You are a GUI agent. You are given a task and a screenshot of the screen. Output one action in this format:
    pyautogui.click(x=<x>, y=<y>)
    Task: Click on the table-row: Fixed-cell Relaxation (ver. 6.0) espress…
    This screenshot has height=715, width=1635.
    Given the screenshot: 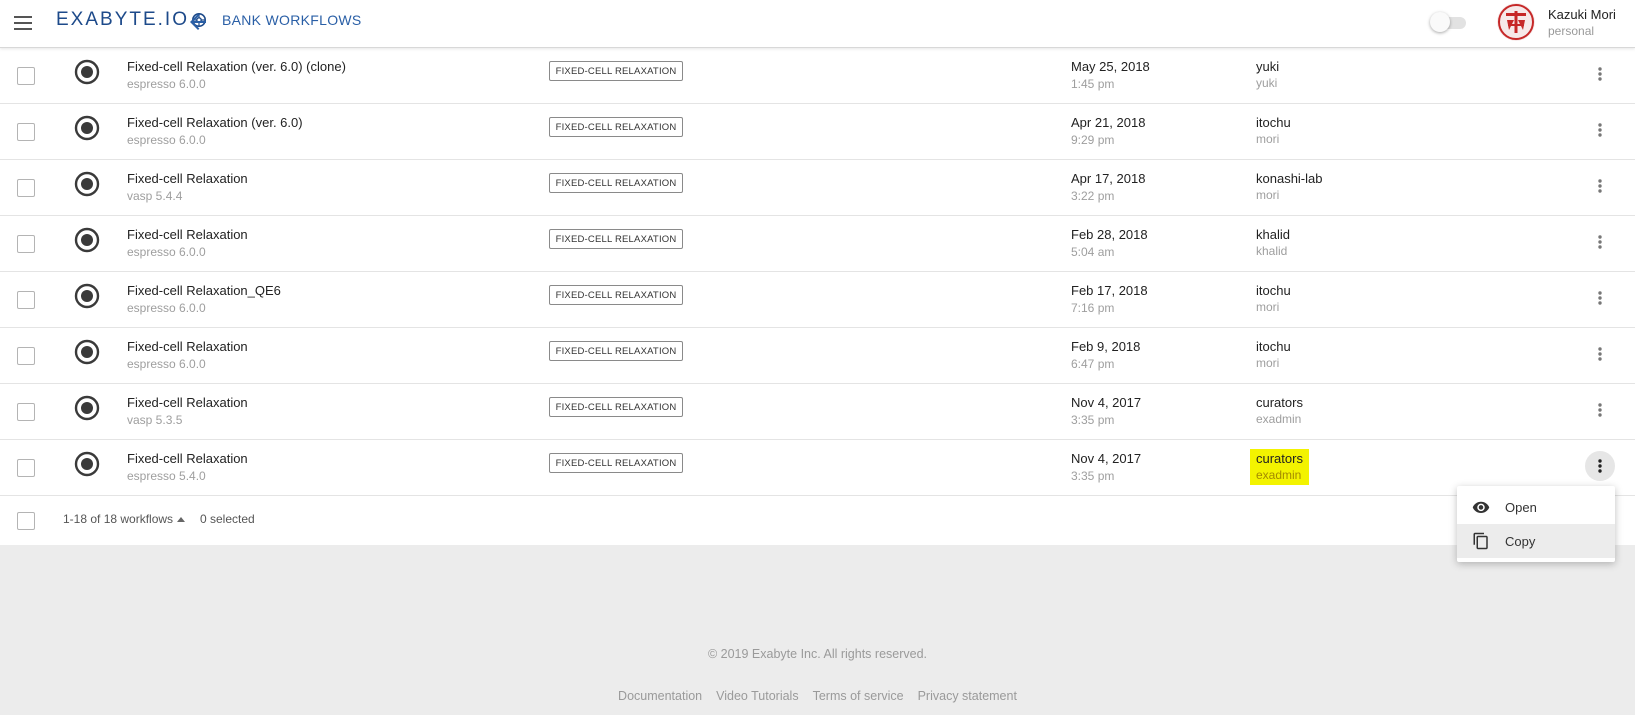 What is the action you would take?
    pyautogui.click(x=817, y=131)
    